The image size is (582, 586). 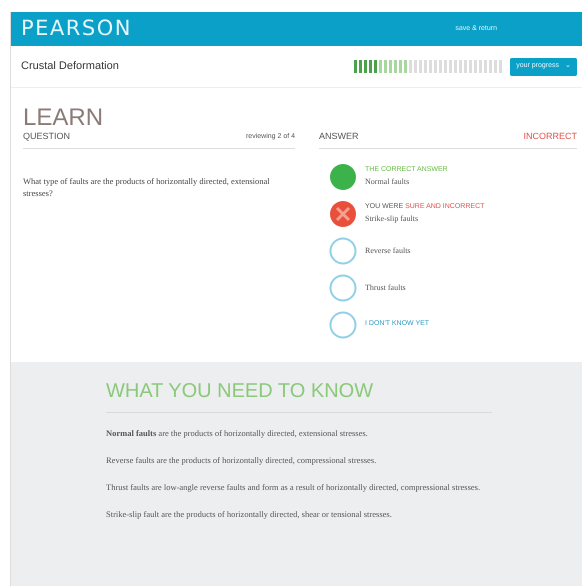 What do you see at coordinates (70, 66) in the screenshot?
I see `topic-title: Crustal Deformation` at bounding box center [70, 66].